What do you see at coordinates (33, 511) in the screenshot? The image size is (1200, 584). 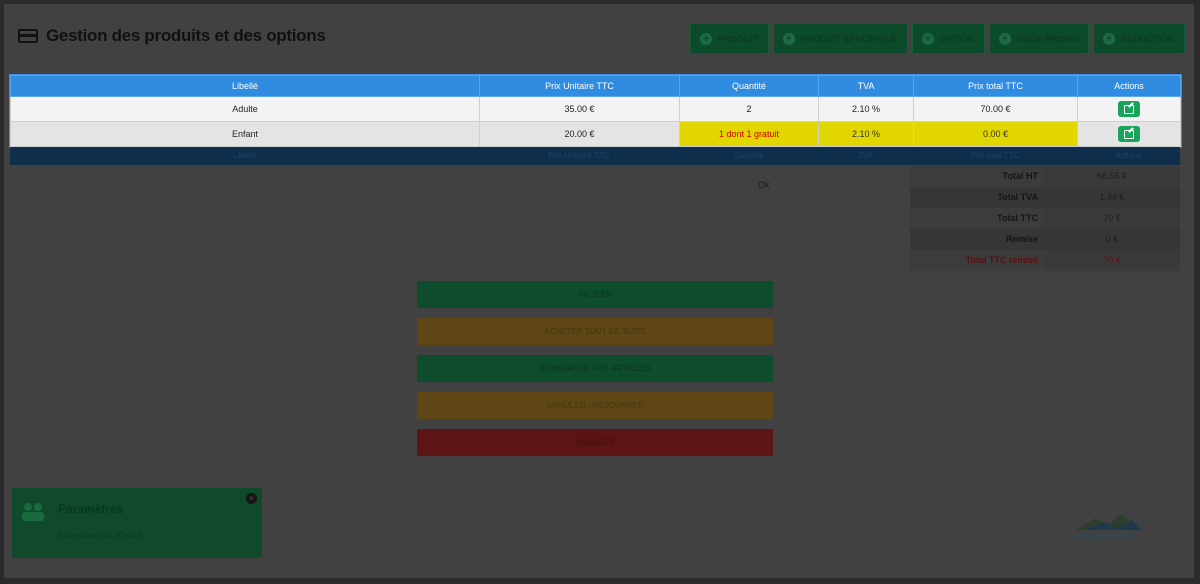 I see `users-icon` at bounding box center [33, 511].